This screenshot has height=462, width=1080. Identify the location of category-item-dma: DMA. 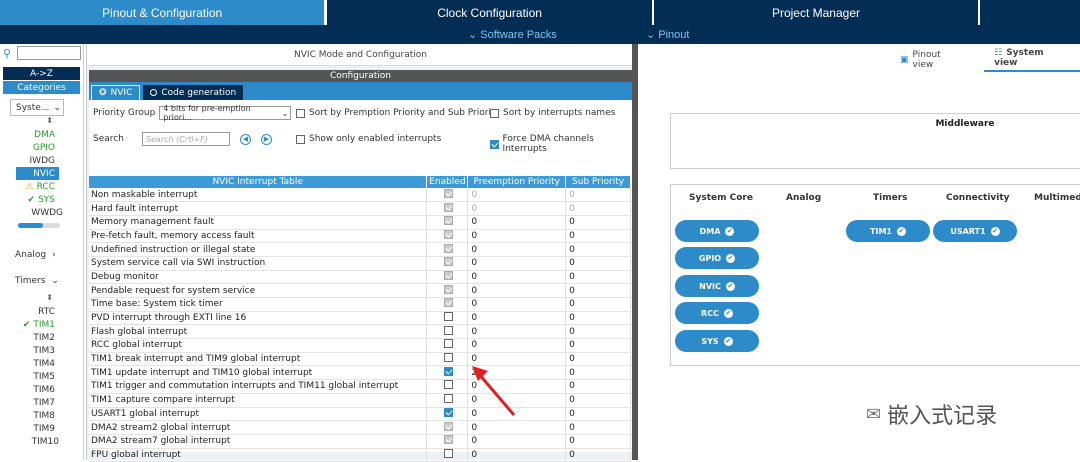
(41, 134).